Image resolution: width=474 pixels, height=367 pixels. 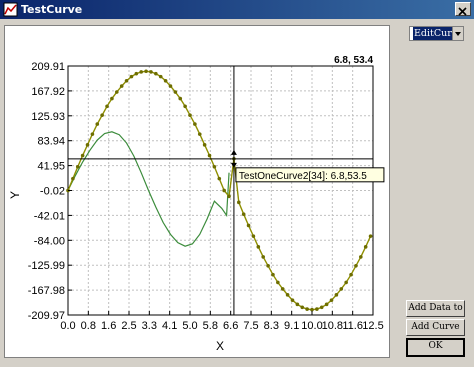 What do you see at coordinates (149, 326) in the screenshot?
I see `x-tick-label: 3.3` at bounding box center [149, 326].